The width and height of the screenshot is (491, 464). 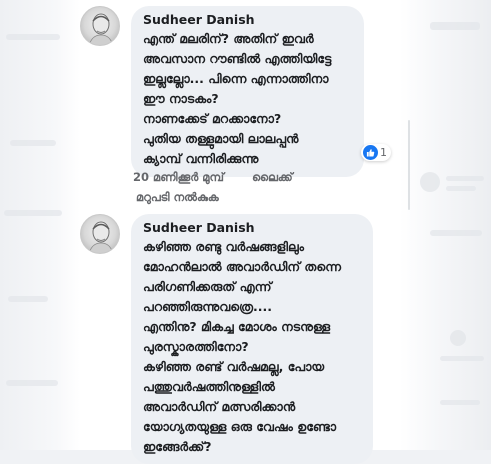 I want to click on comment-text-line: മോഹൻലാൽ അവാർഡിന് തന്നെ, so click(x=242, y=266).